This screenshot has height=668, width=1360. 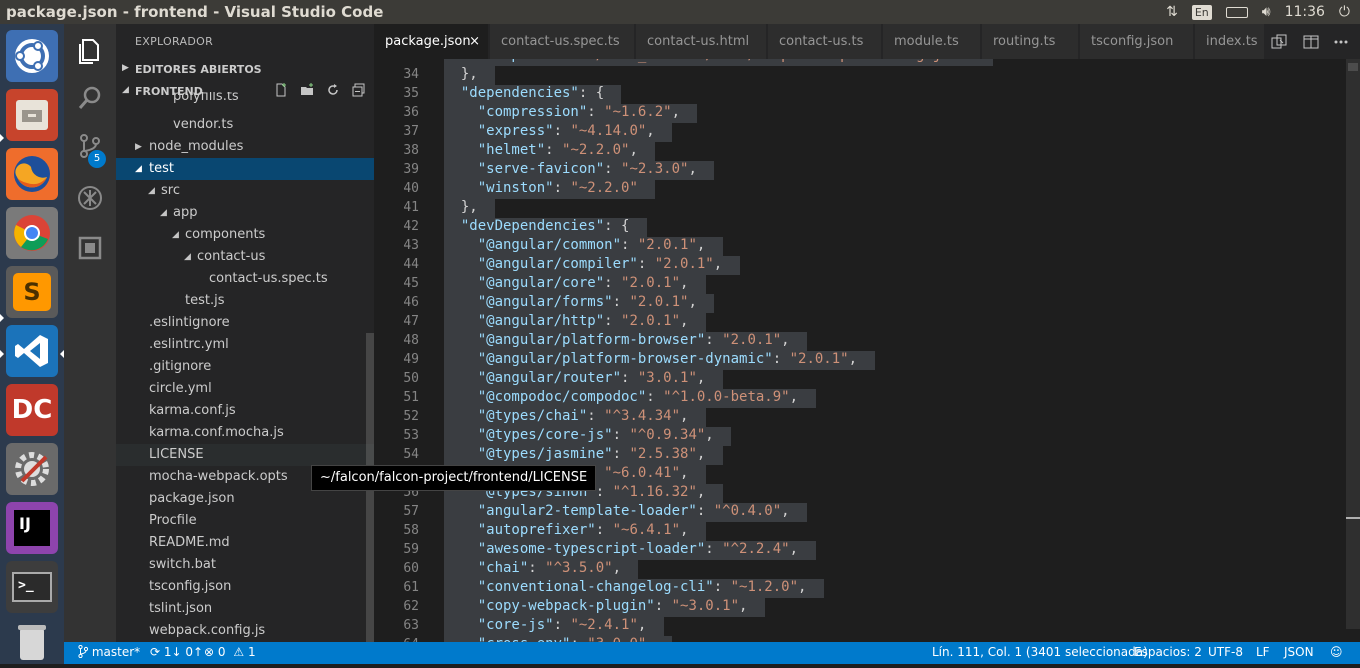 What do you see at coordinates (625, 587) in the screenshot?
I see `code-line: "conventional-changelog-cli": "~1.2.0",` at bounding box center [625, 587].